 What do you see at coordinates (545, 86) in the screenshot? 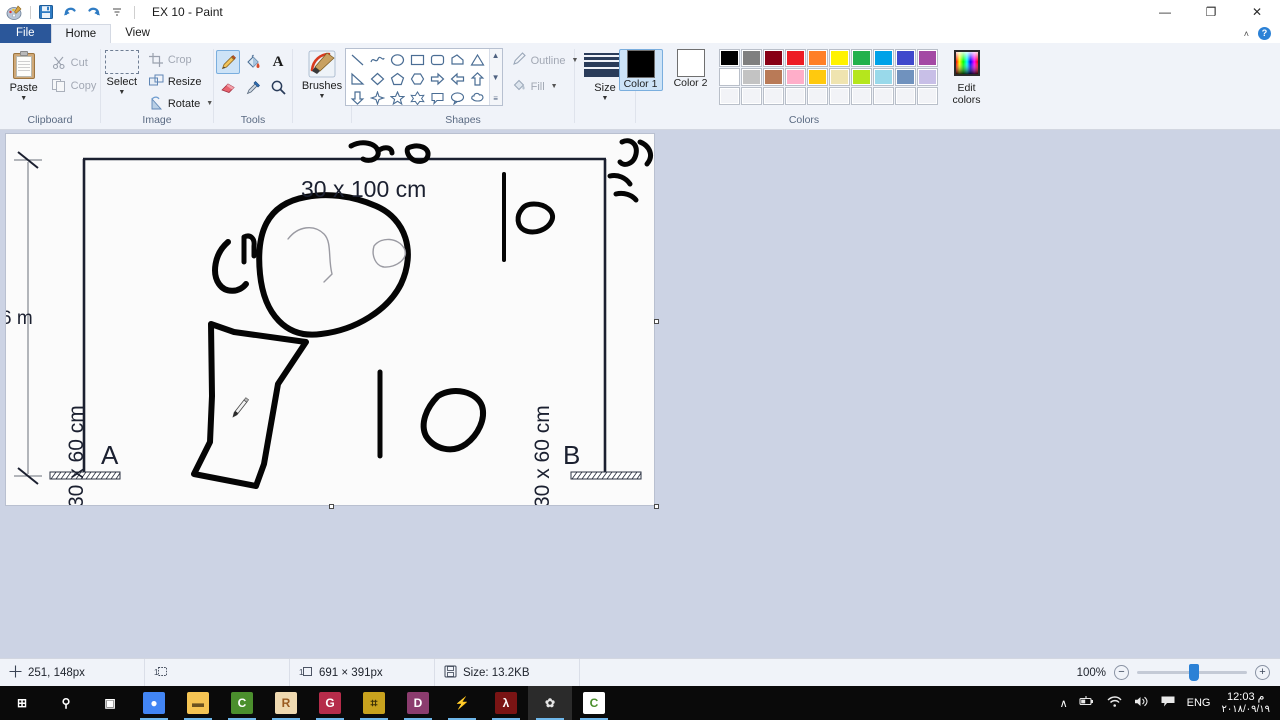
I see `fill-button: Fill ▼` at bounding box center [545, 86].